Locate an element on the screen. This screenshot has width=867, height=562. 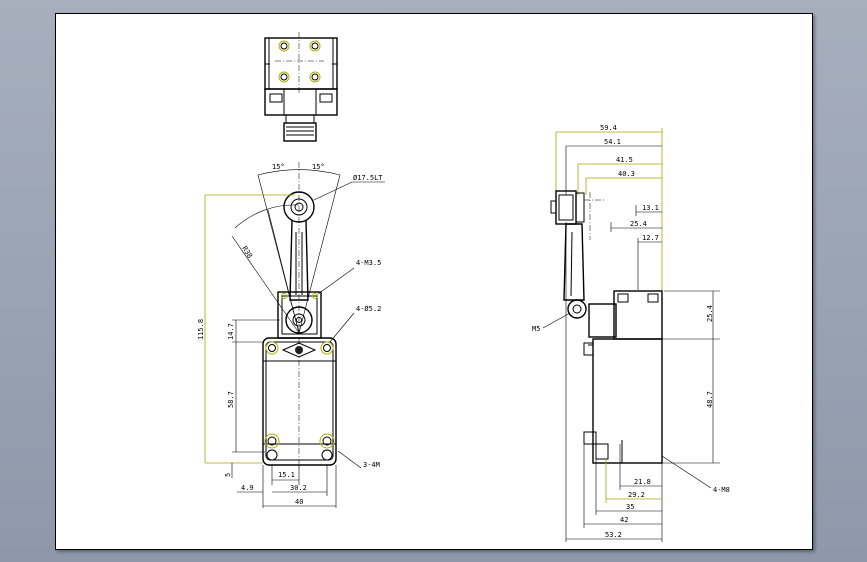
dim-41-5-label: 41.5 is located at coordinates (624, 160).